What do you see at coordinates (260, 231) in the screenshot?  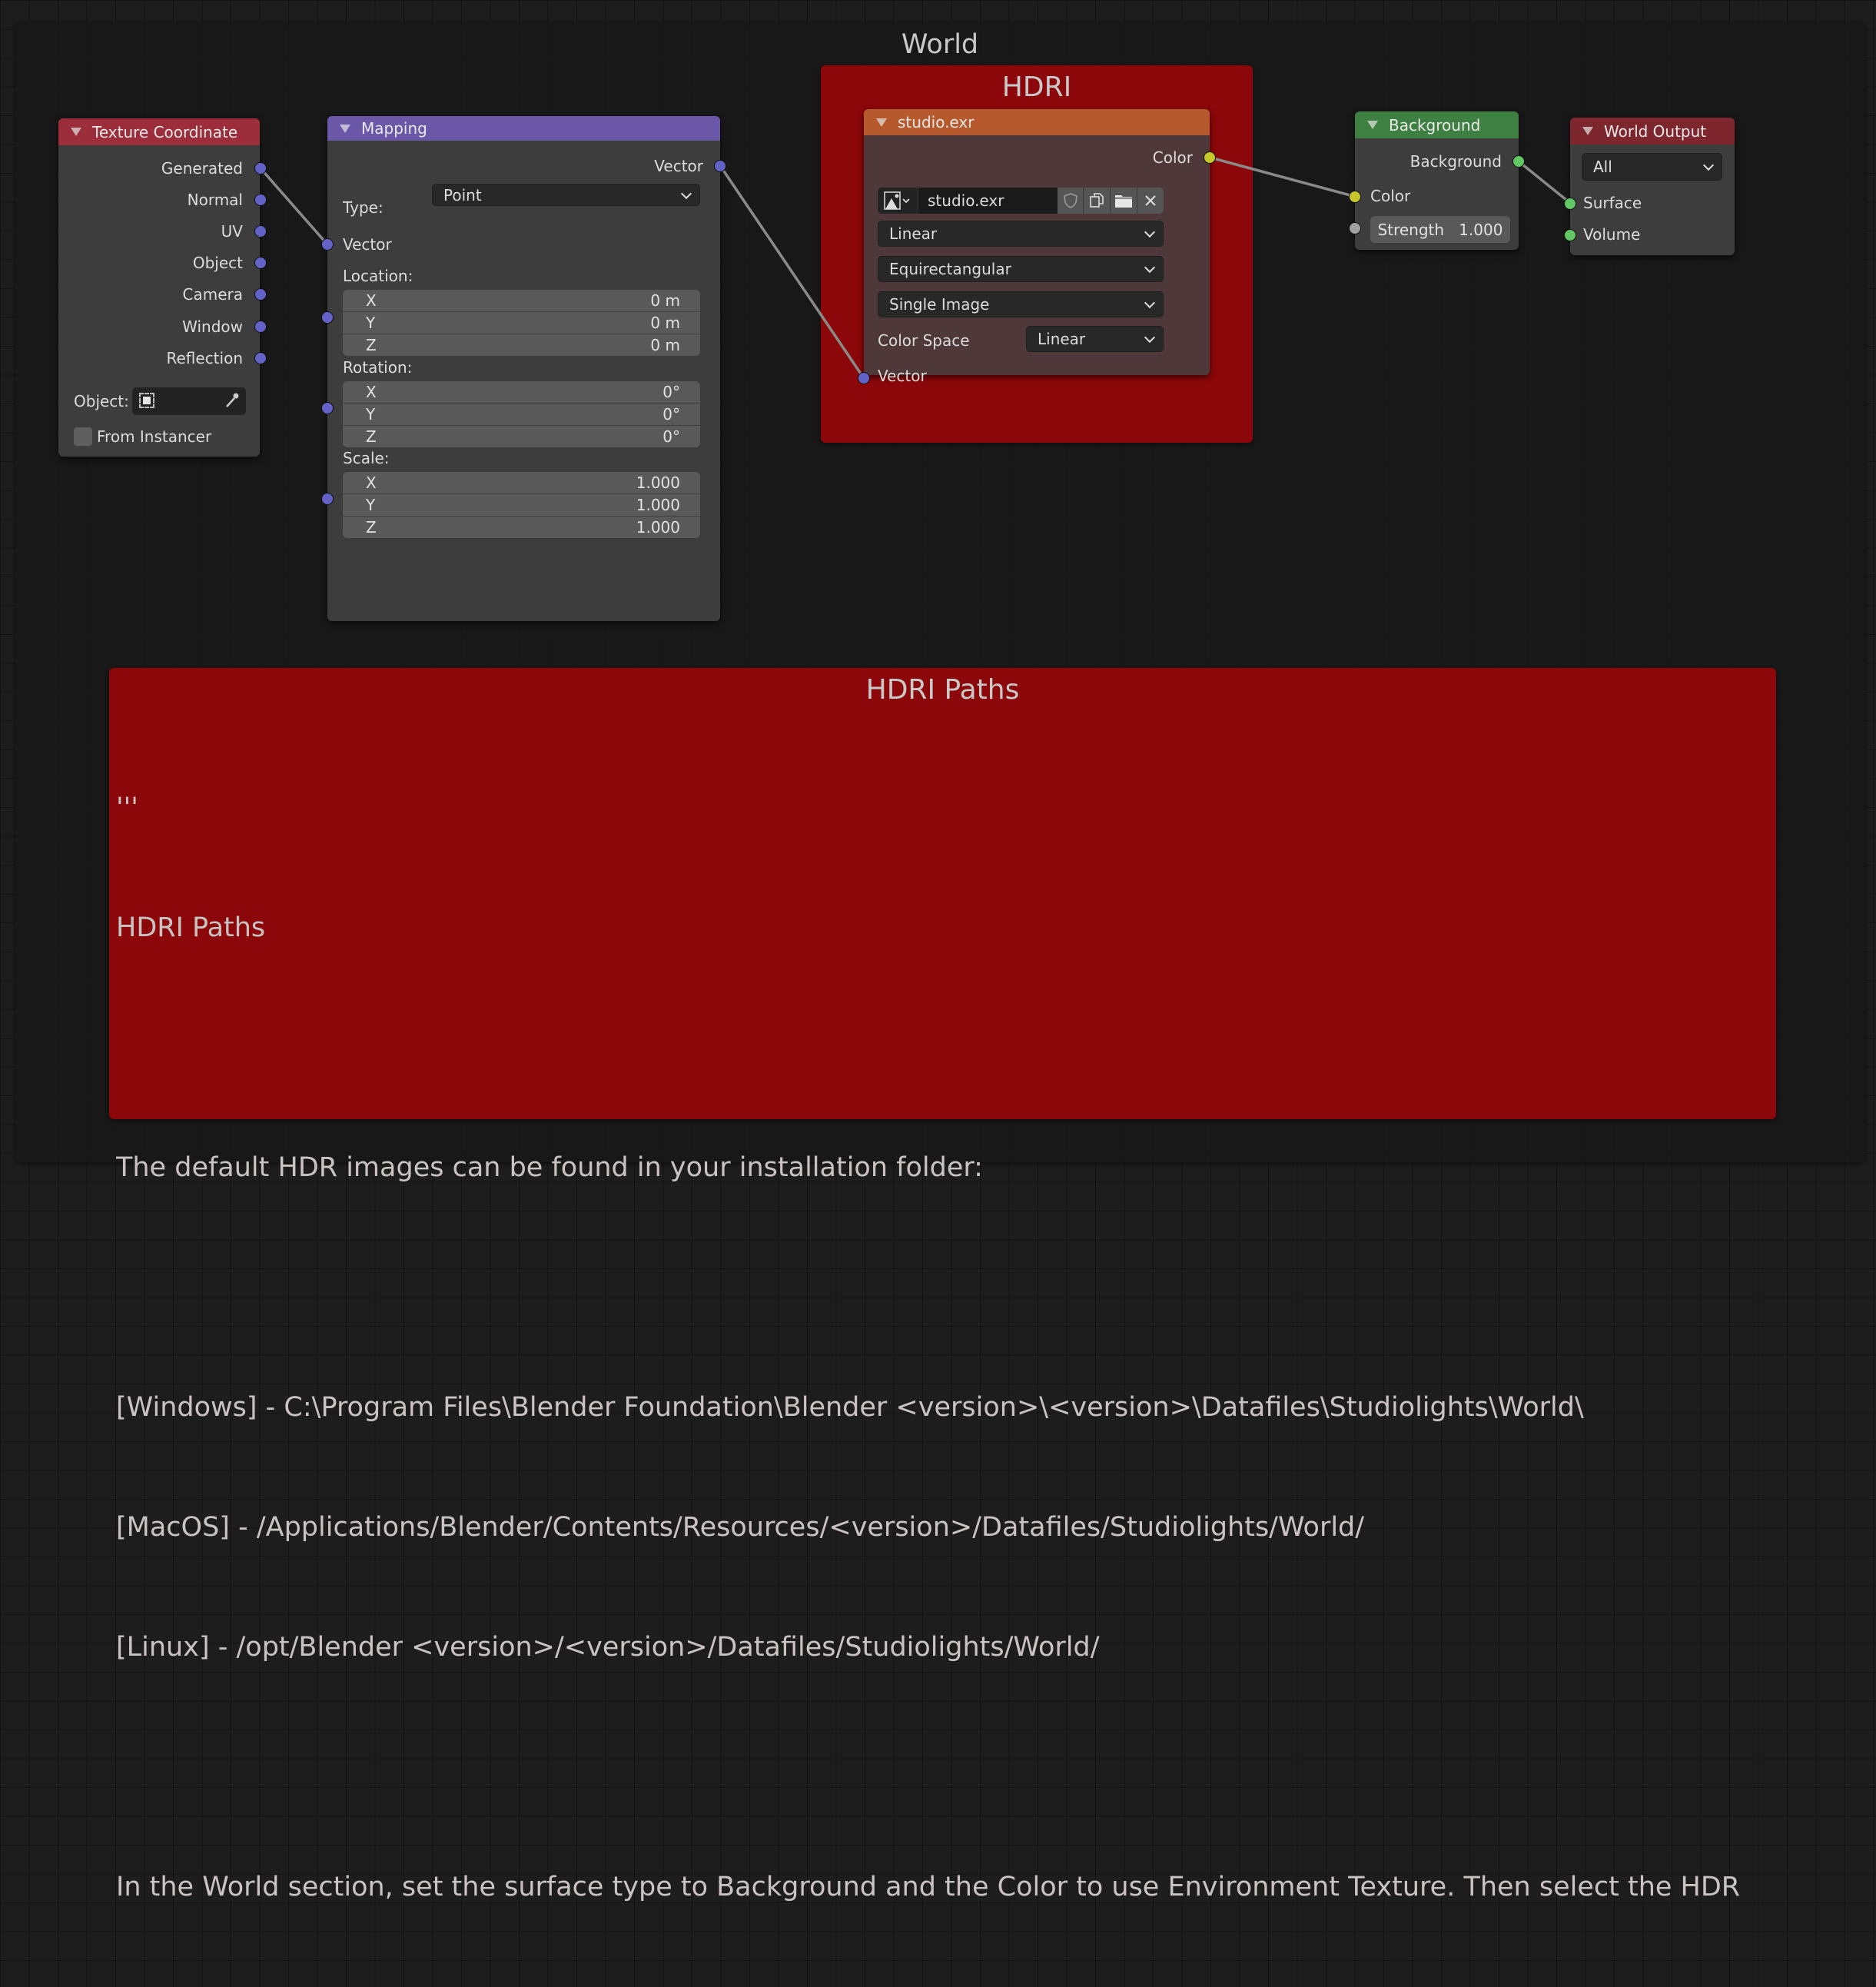 I see `socket-uv` at bounding box center [260, 231].